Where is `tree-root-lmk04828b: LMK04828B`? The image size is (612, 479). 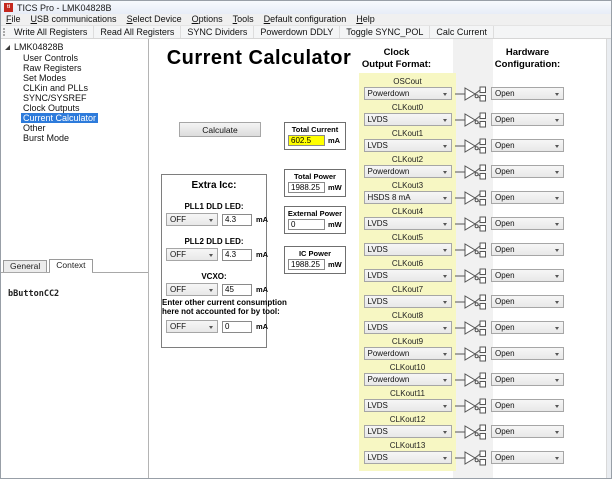
tree-root-lmk04828b: LMK04828B is located at coordinates (34, 47).